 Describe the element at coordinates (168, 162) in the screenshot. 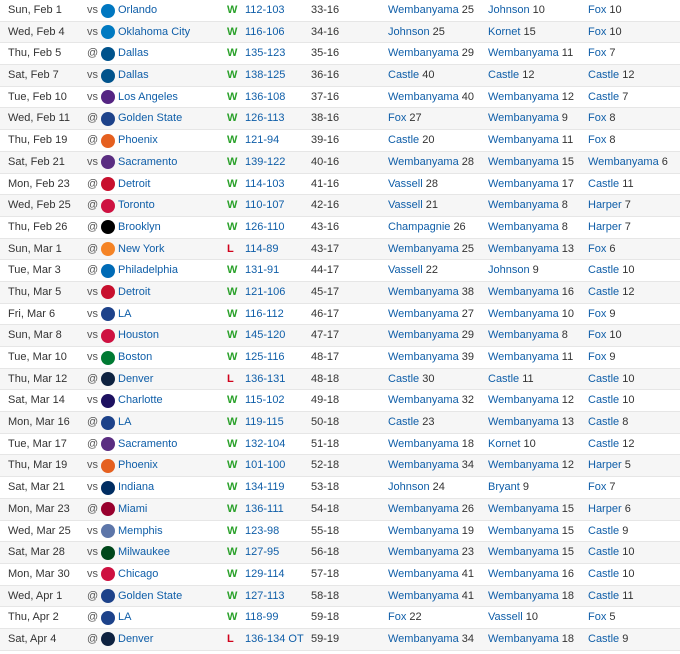

I see `opponent-link: Sacramento` at that location.